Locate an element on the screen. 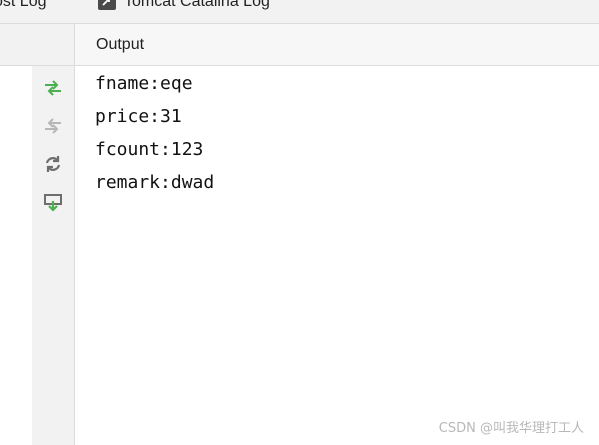  soft-wrap-icon is located at coordinates (53, 205).